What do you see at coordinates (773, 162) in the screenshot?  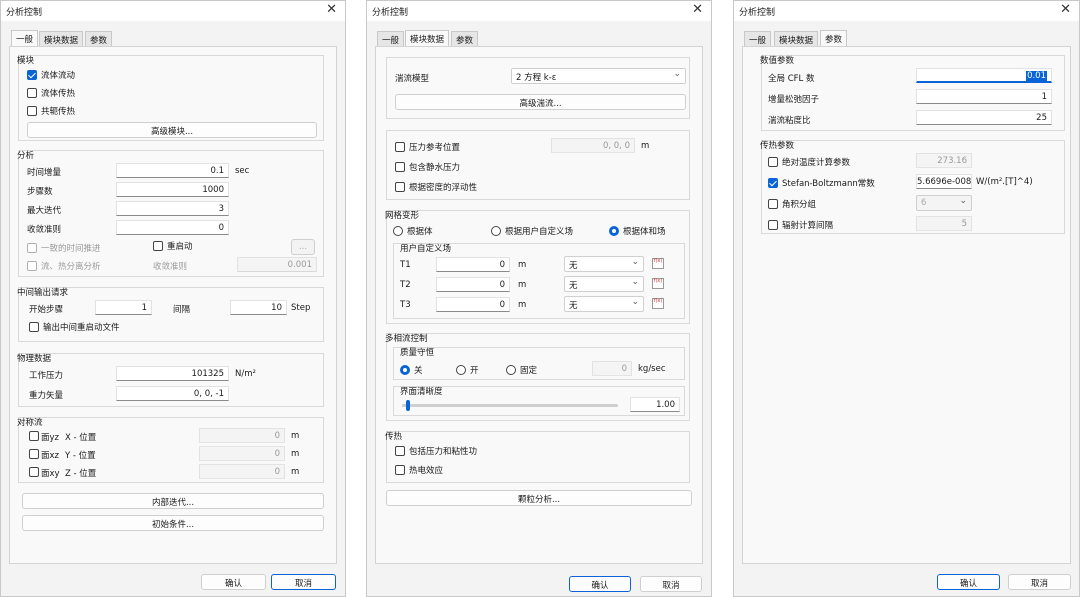 I see `absolute-temp-checkbox` at bounding box center [773, 162].